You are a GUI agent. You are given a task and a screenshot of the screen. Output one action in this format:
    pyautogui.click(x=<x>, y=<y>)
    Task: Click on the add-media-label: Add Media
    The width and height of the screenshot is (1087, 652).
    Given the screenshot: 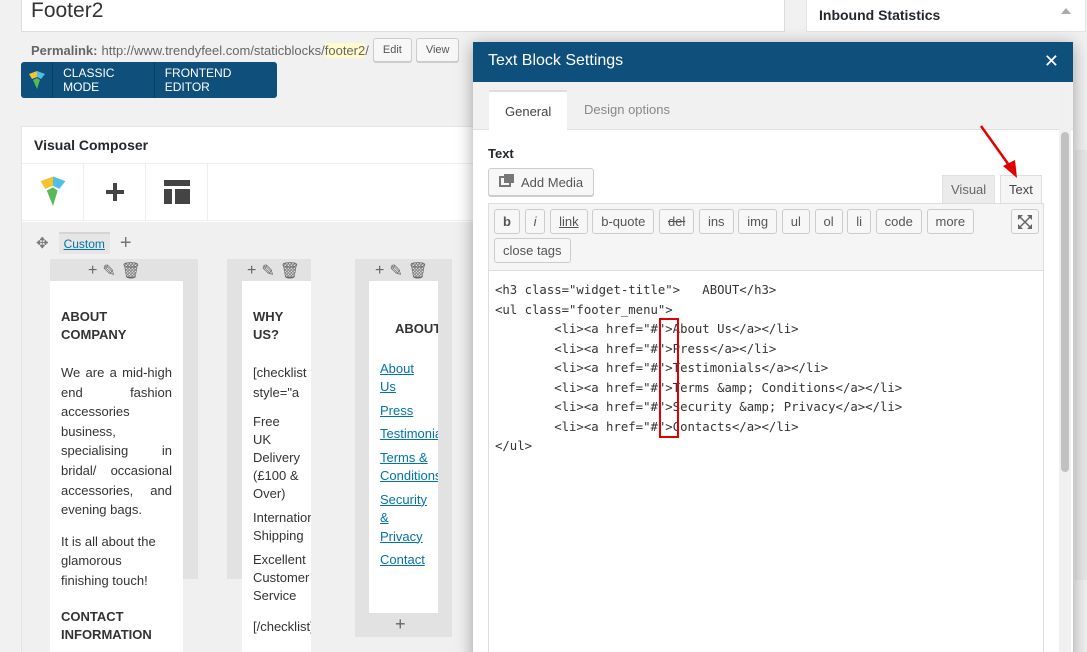 What is the action you would take?
    pyautogui.click(x=552, y=182)
    